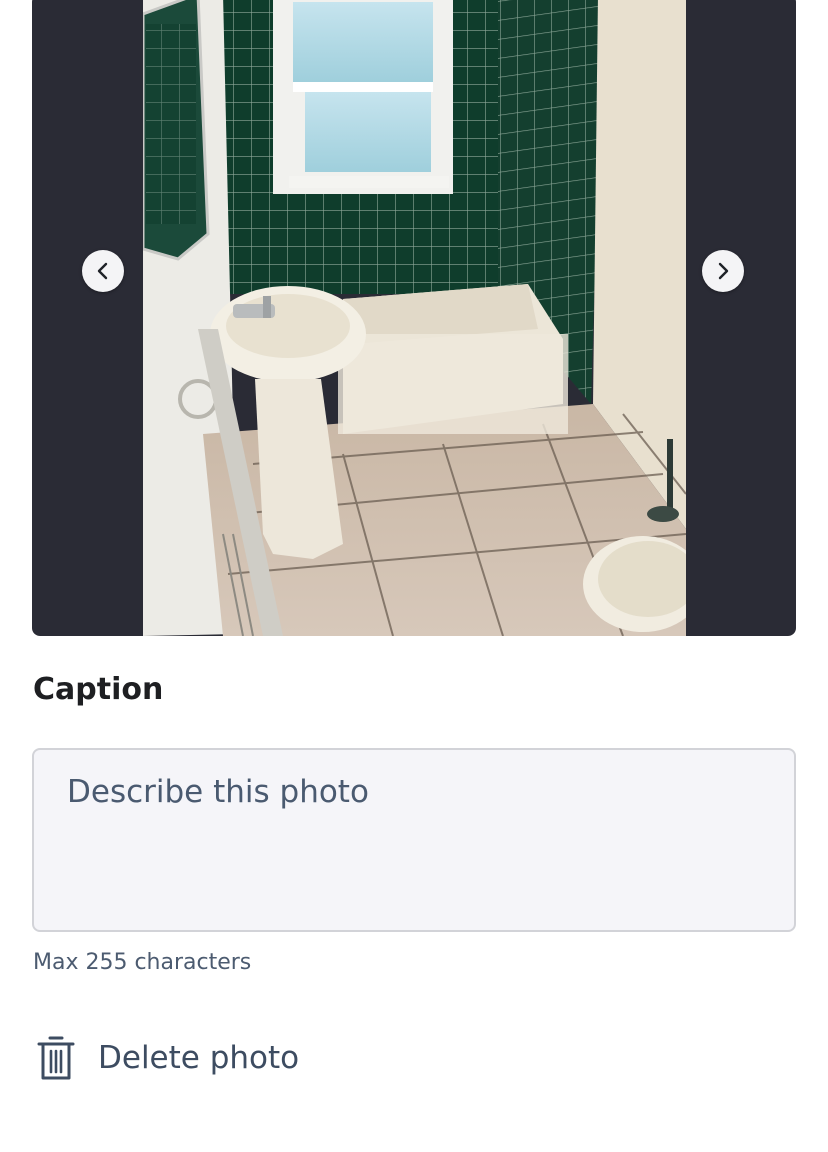 Image resolution: width=828 pixels, height=1152 pixels. I want to click on caption-input, so click(414, 840).